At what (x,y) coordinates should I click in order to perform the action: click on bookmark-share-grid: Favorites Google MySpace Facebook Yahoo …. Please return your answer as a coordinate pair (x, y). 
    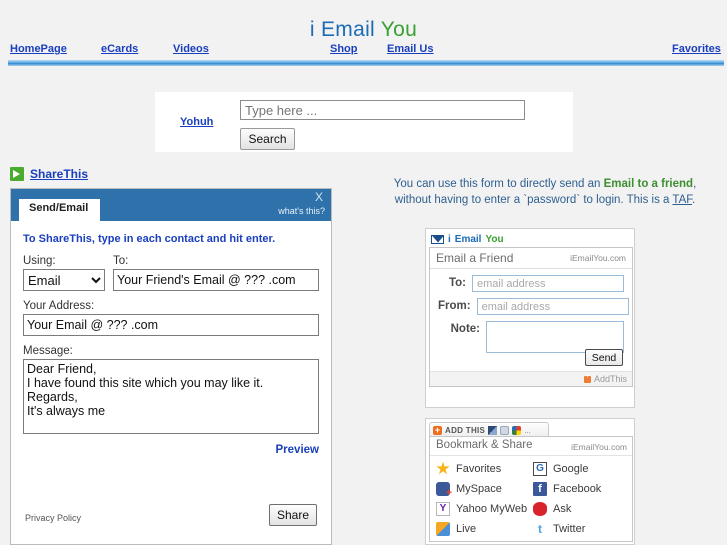
    Looking at the image, I should click on (531, 497).